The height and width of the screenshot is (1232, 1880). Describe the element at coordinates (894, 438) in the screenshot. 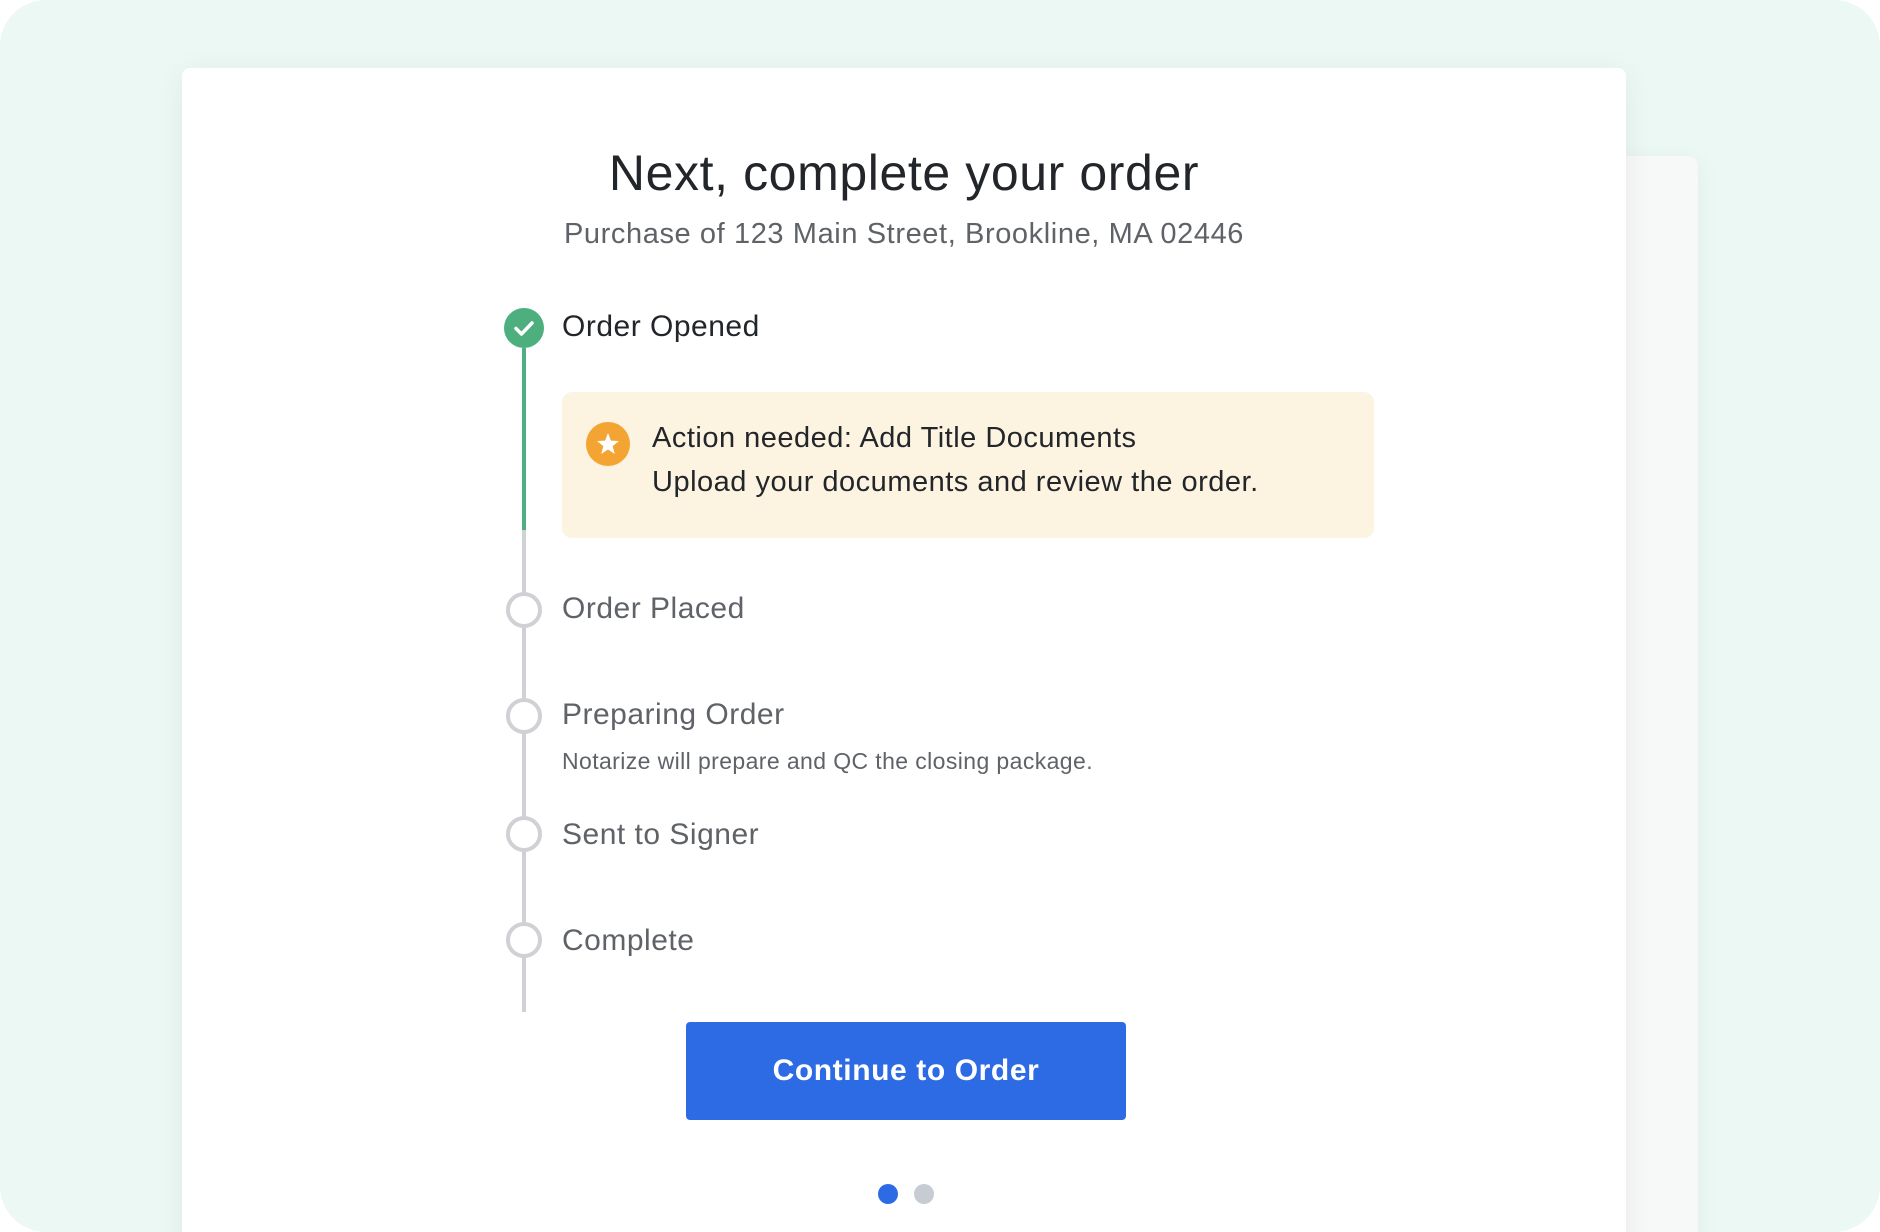

I see `alert-title: Action needed: Add Title Documents` at that location.